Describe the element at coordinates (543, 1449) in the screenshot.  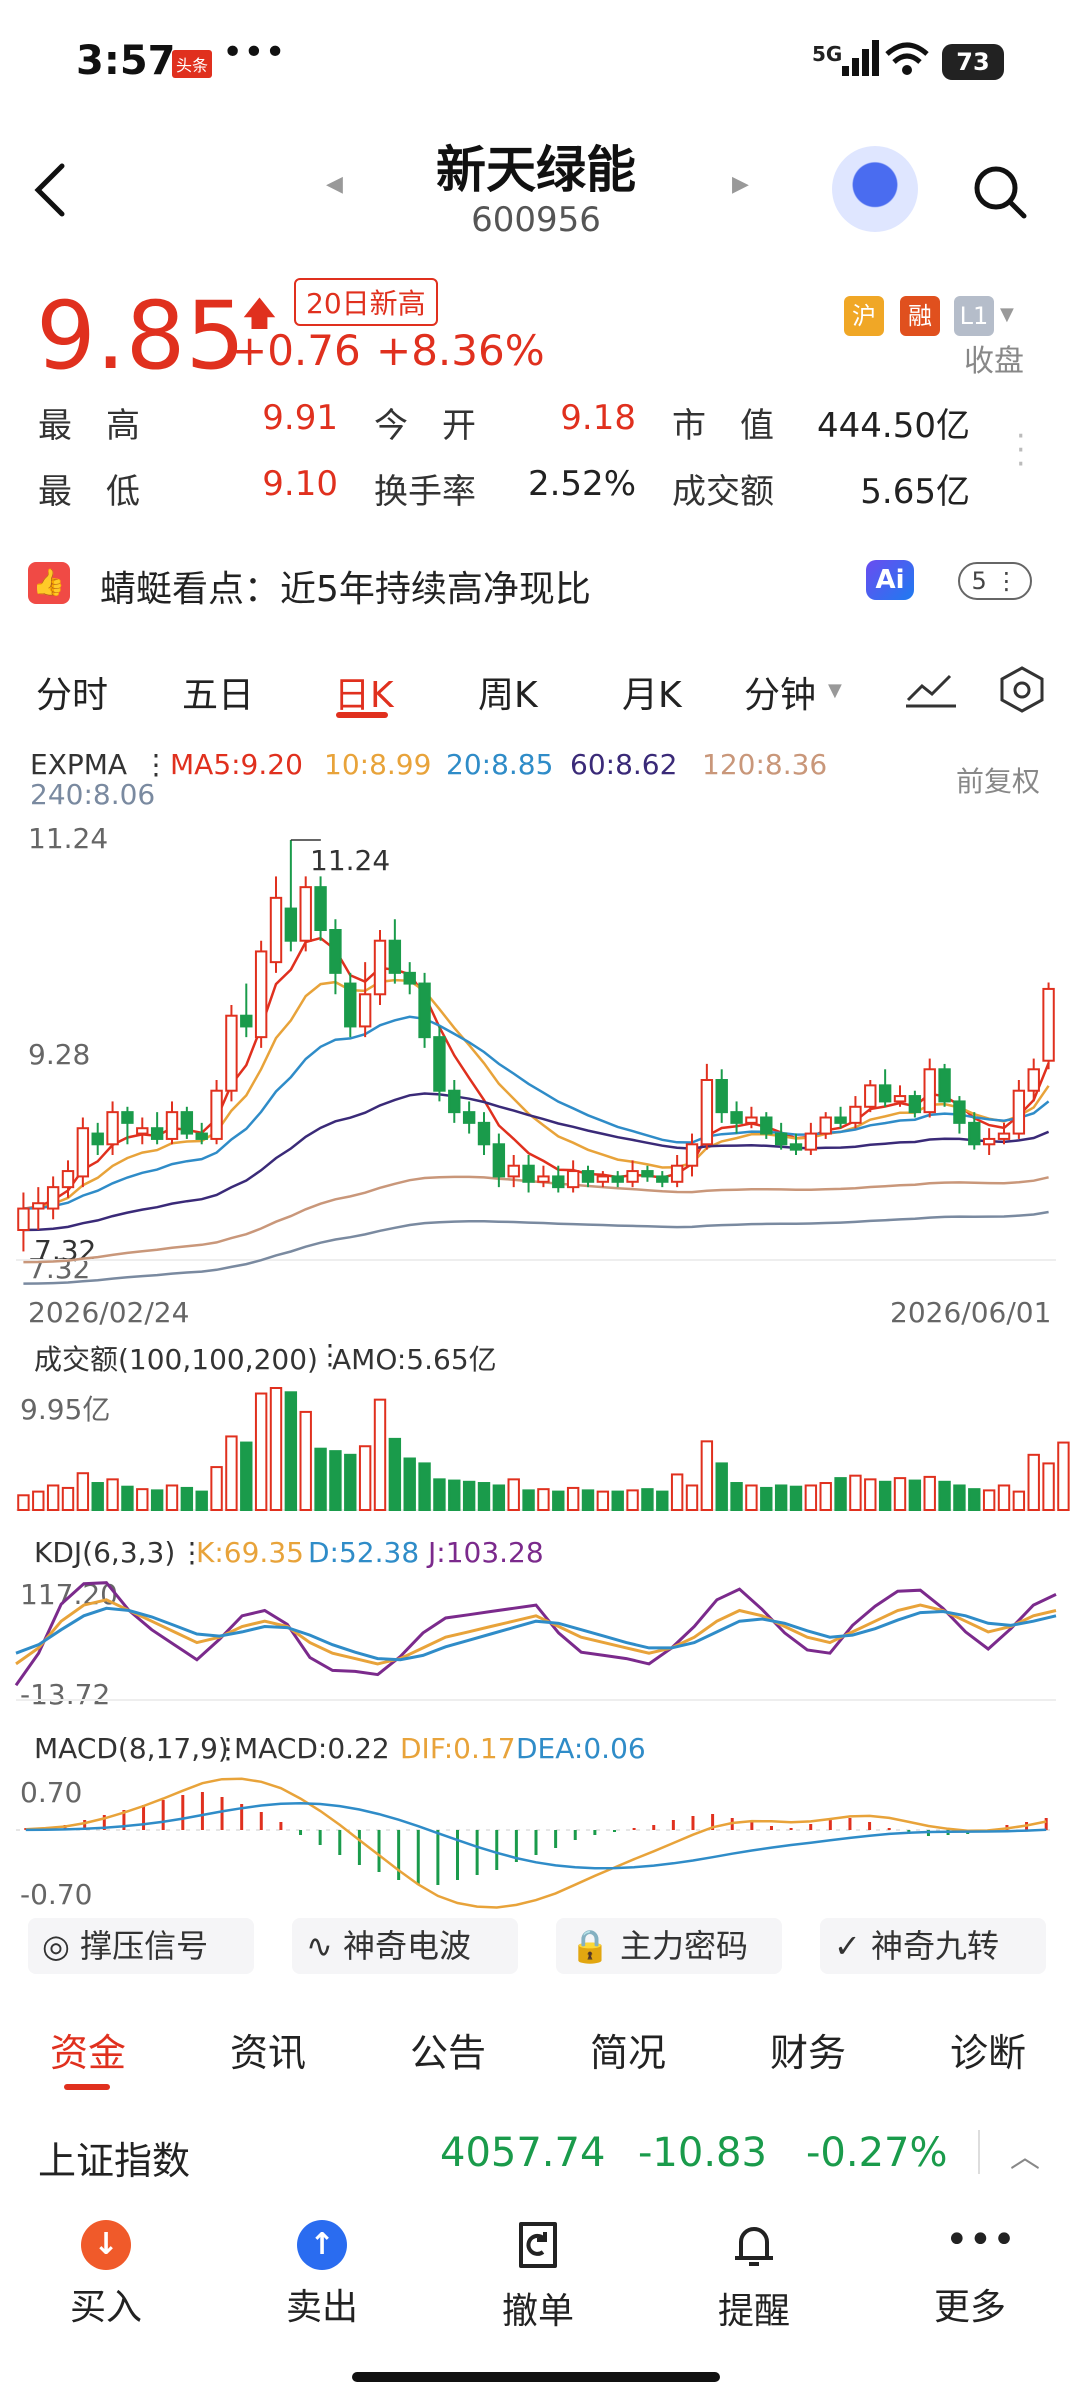
I see `volume-bars` at that location.